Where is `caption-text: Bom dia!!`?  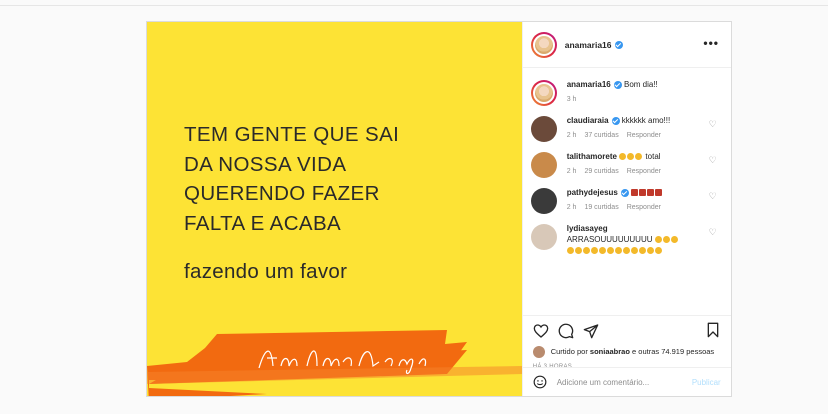
caption-text: Bom dia!! is located at coordinates (640, 84).